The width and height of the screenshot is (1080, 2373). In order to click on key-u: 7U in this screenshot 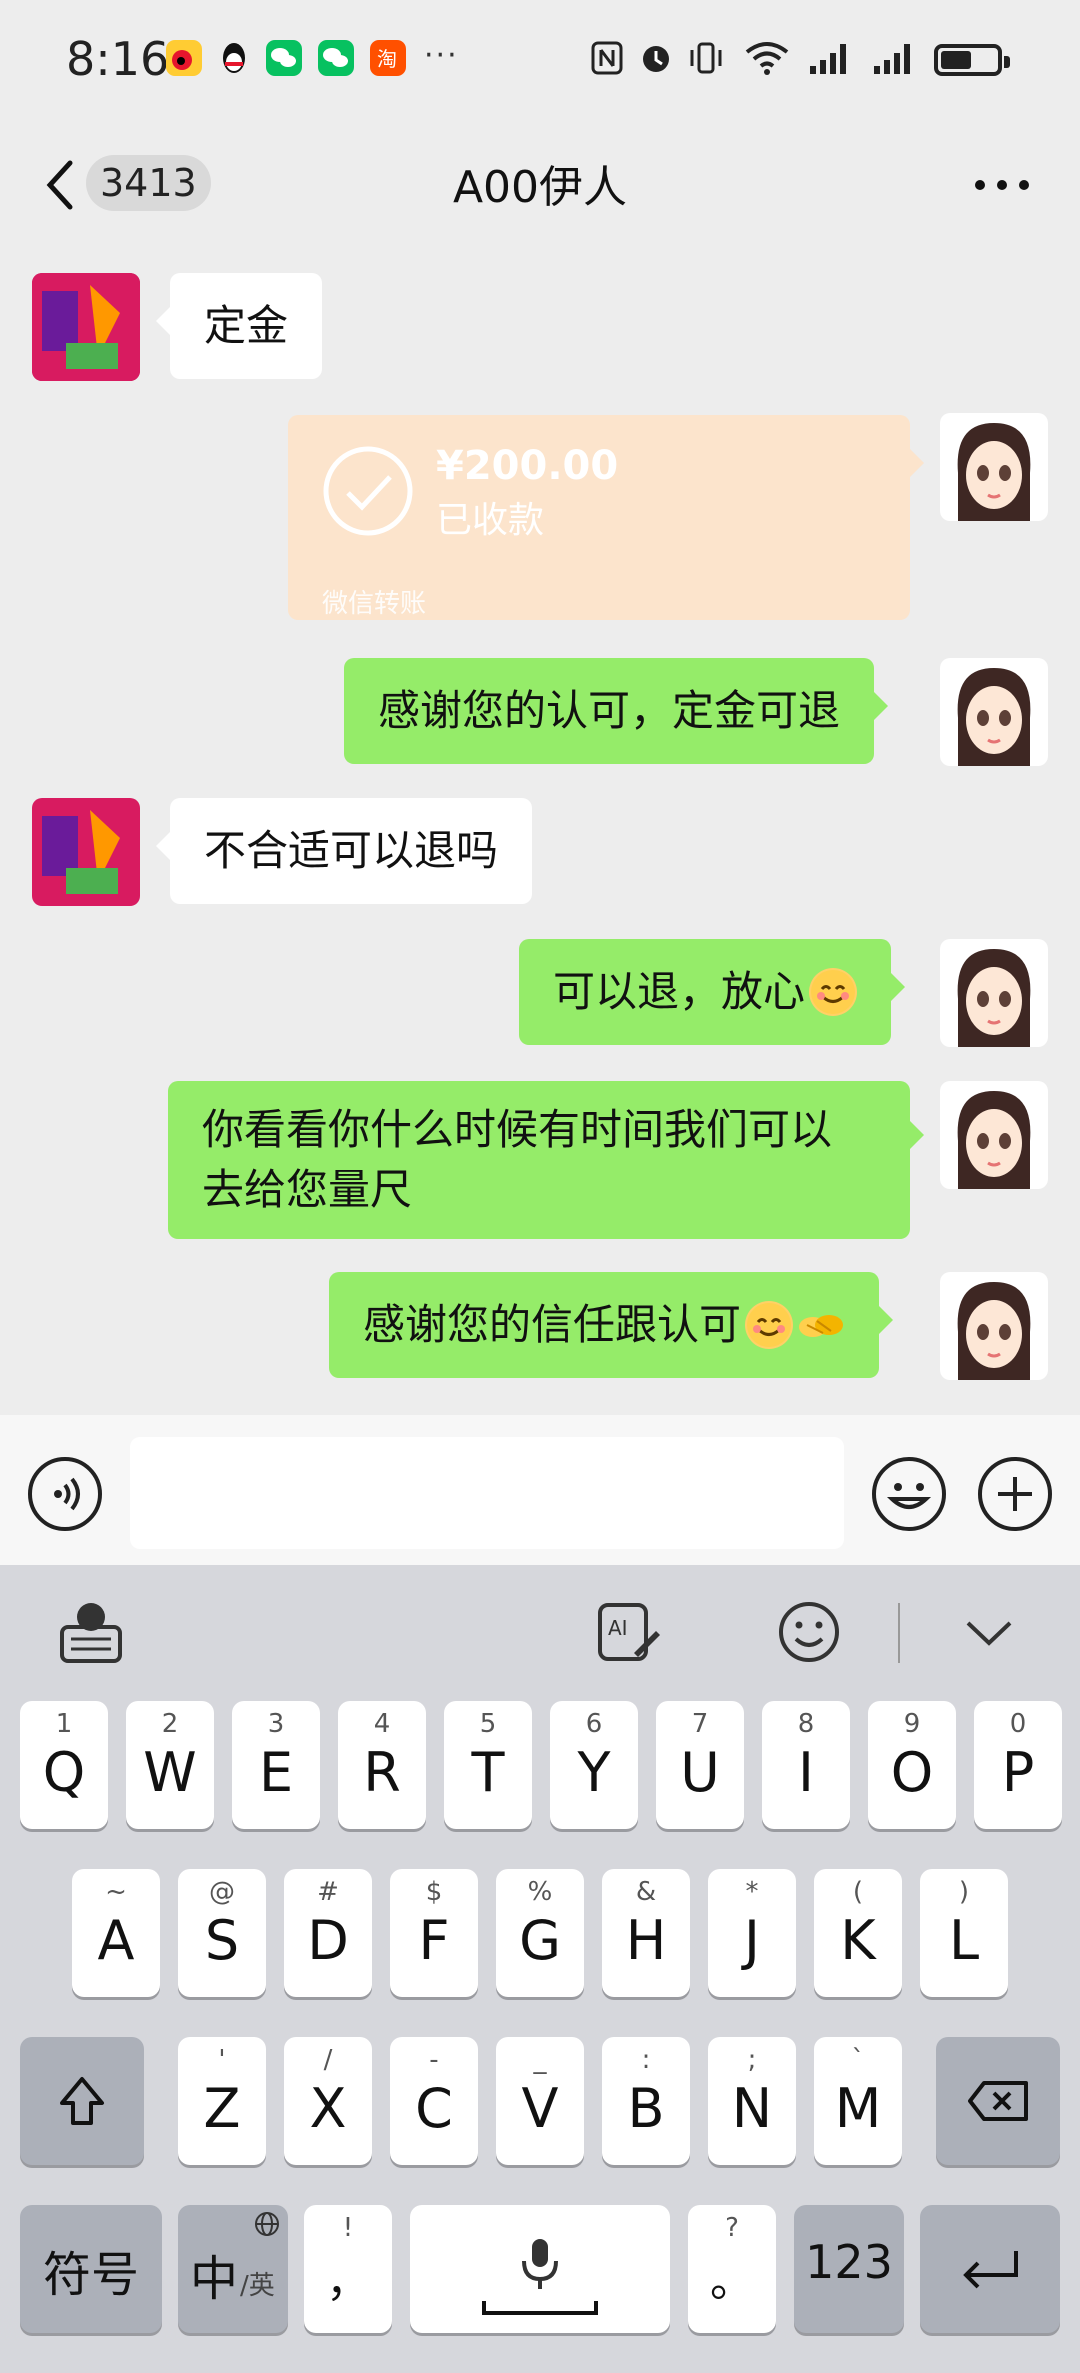, I will do `click(700, 1765)`.